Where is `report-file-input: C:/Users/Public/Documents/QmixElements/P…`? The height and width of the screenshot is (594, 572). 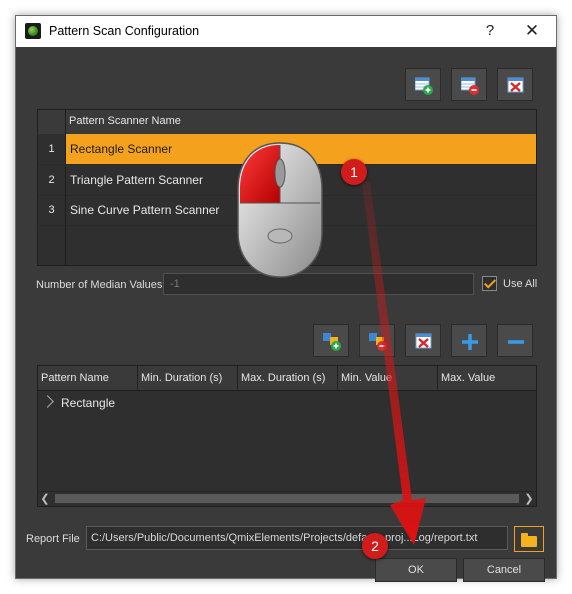 report-file-input: C:/Users/Public/Documents/QmixElements/P… is located at coordinates (297, 538).